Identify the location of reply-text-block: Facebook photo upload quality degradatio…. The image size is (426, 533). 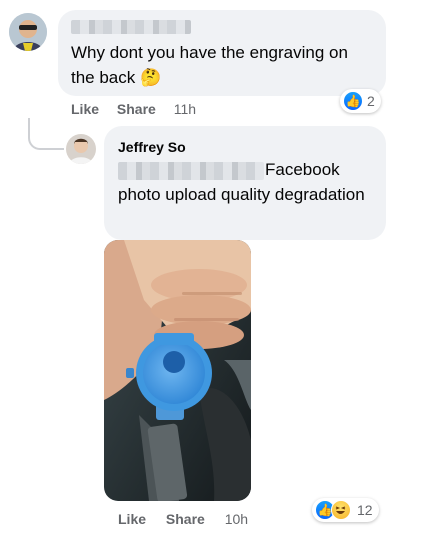
(248, 182).